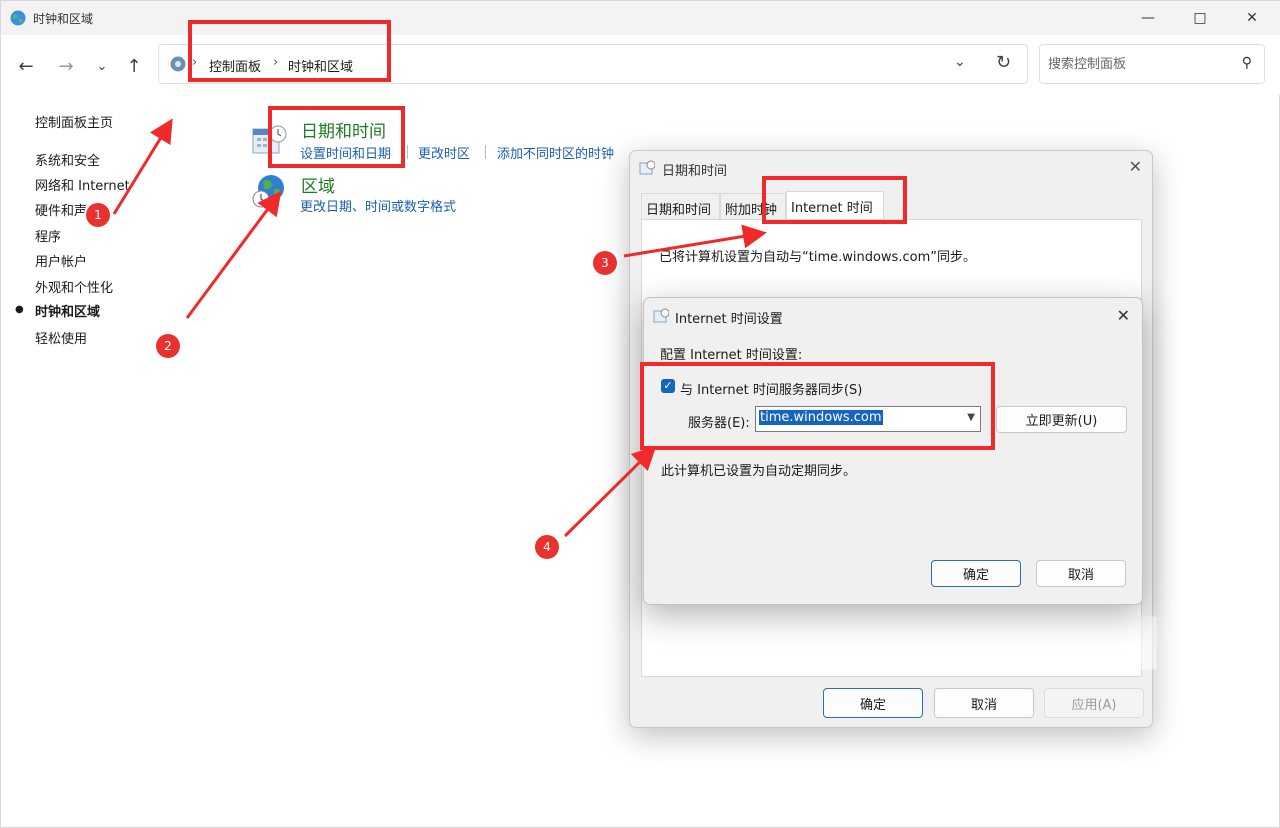 The height and width of the screenshot is (828, 1280). Describe the element at coordinates (1094, 703) in the screenshot. I see `apply-button: 应用(A)` at that location.